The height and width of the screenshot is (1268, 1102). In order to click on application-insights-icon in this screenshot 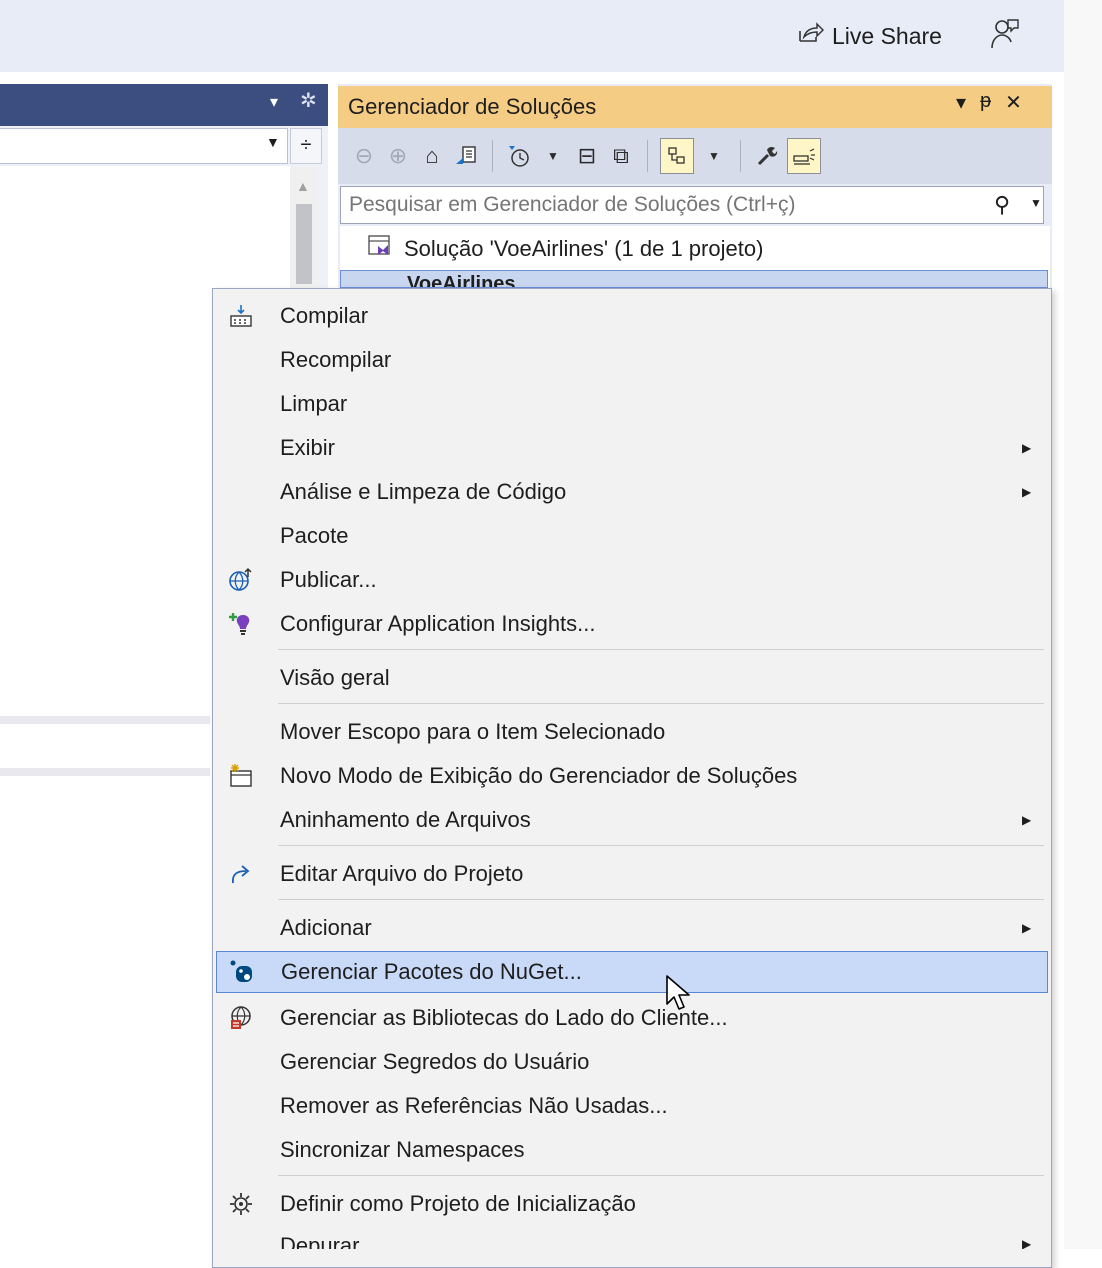, I will do `click(241, 624)`.